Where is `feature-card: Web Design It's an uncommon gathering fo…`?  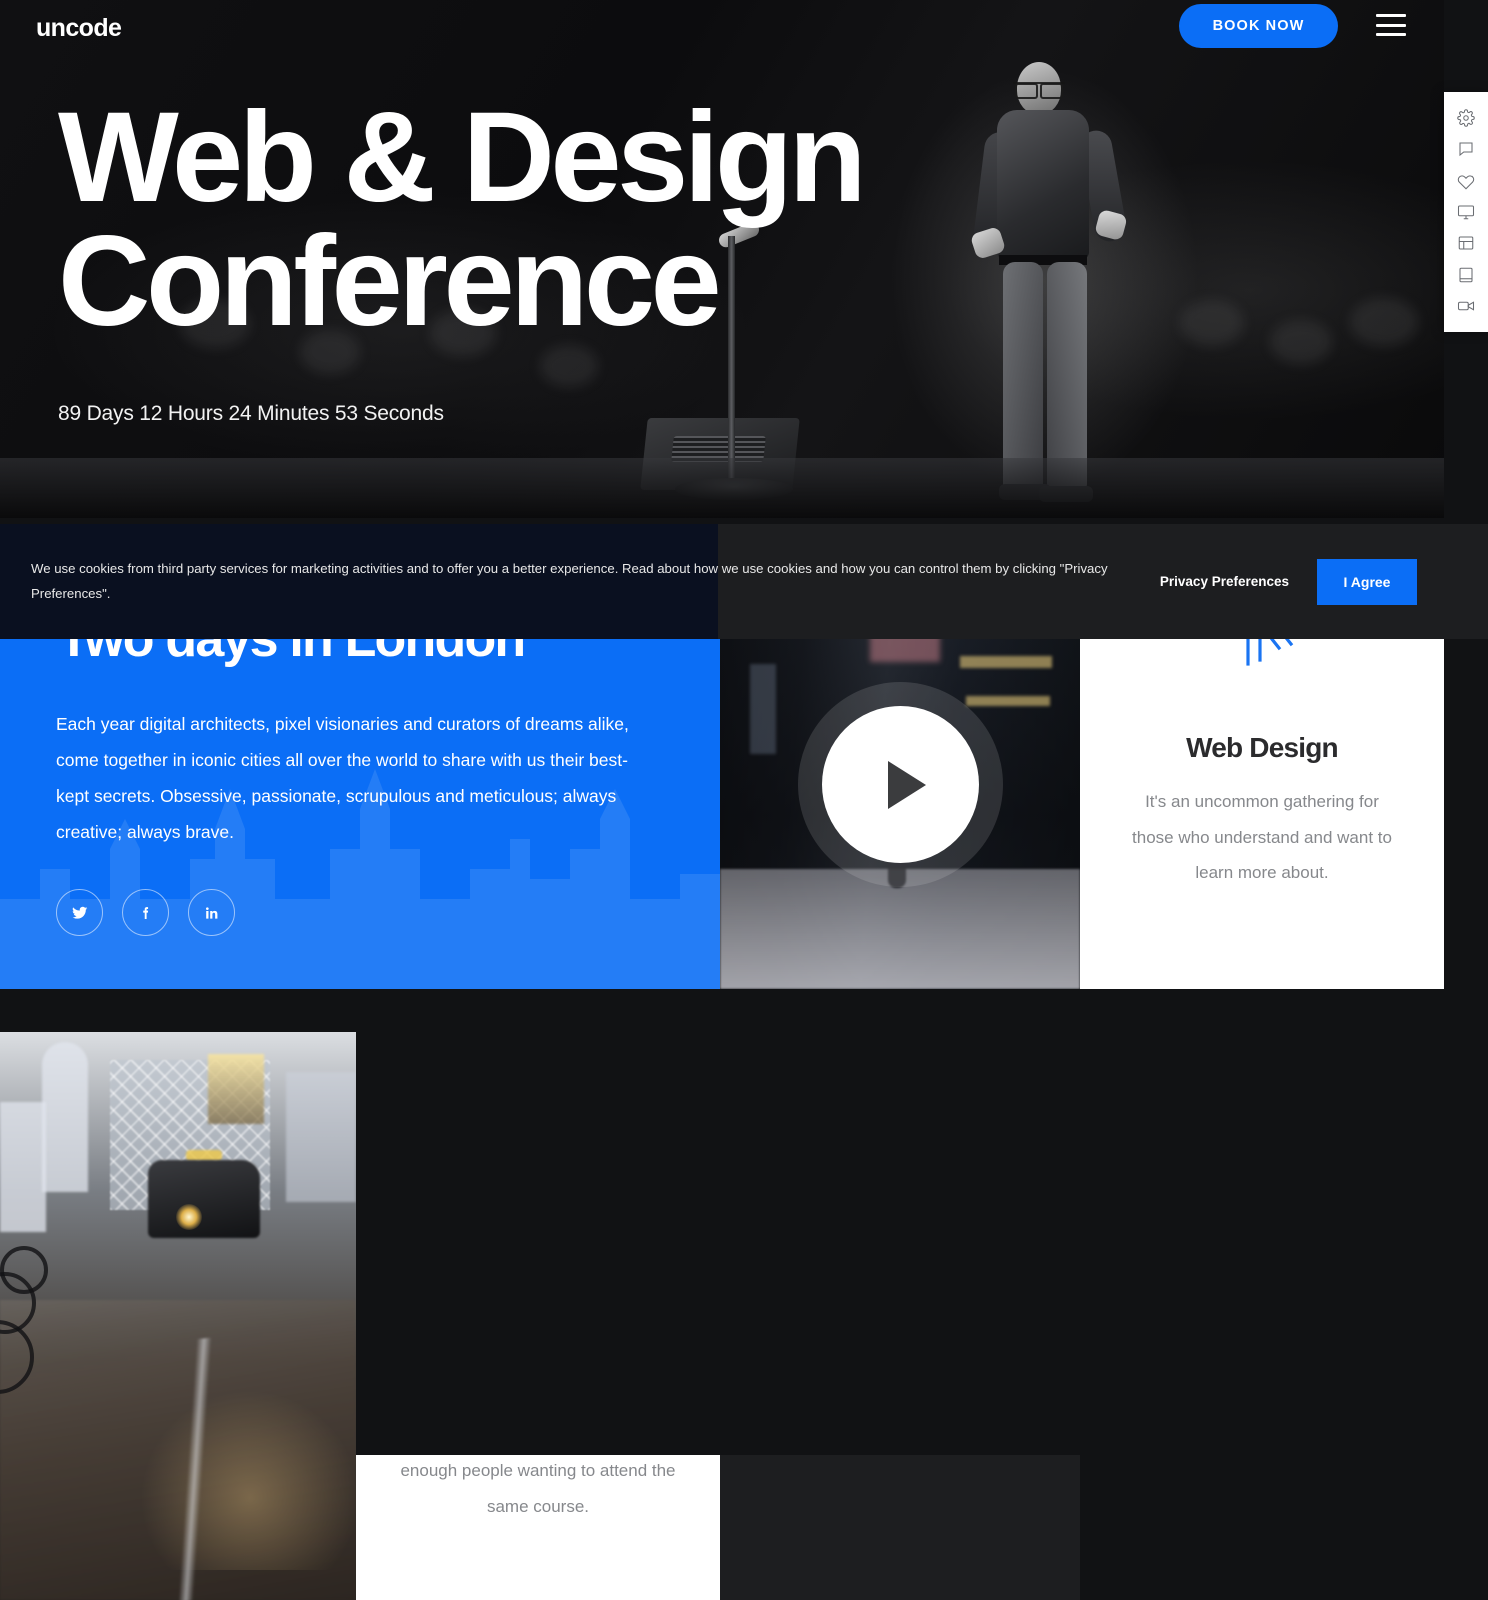
feature-card: Web Design It's an uncommon gathering fo… is located at coordinates (1262, 796).